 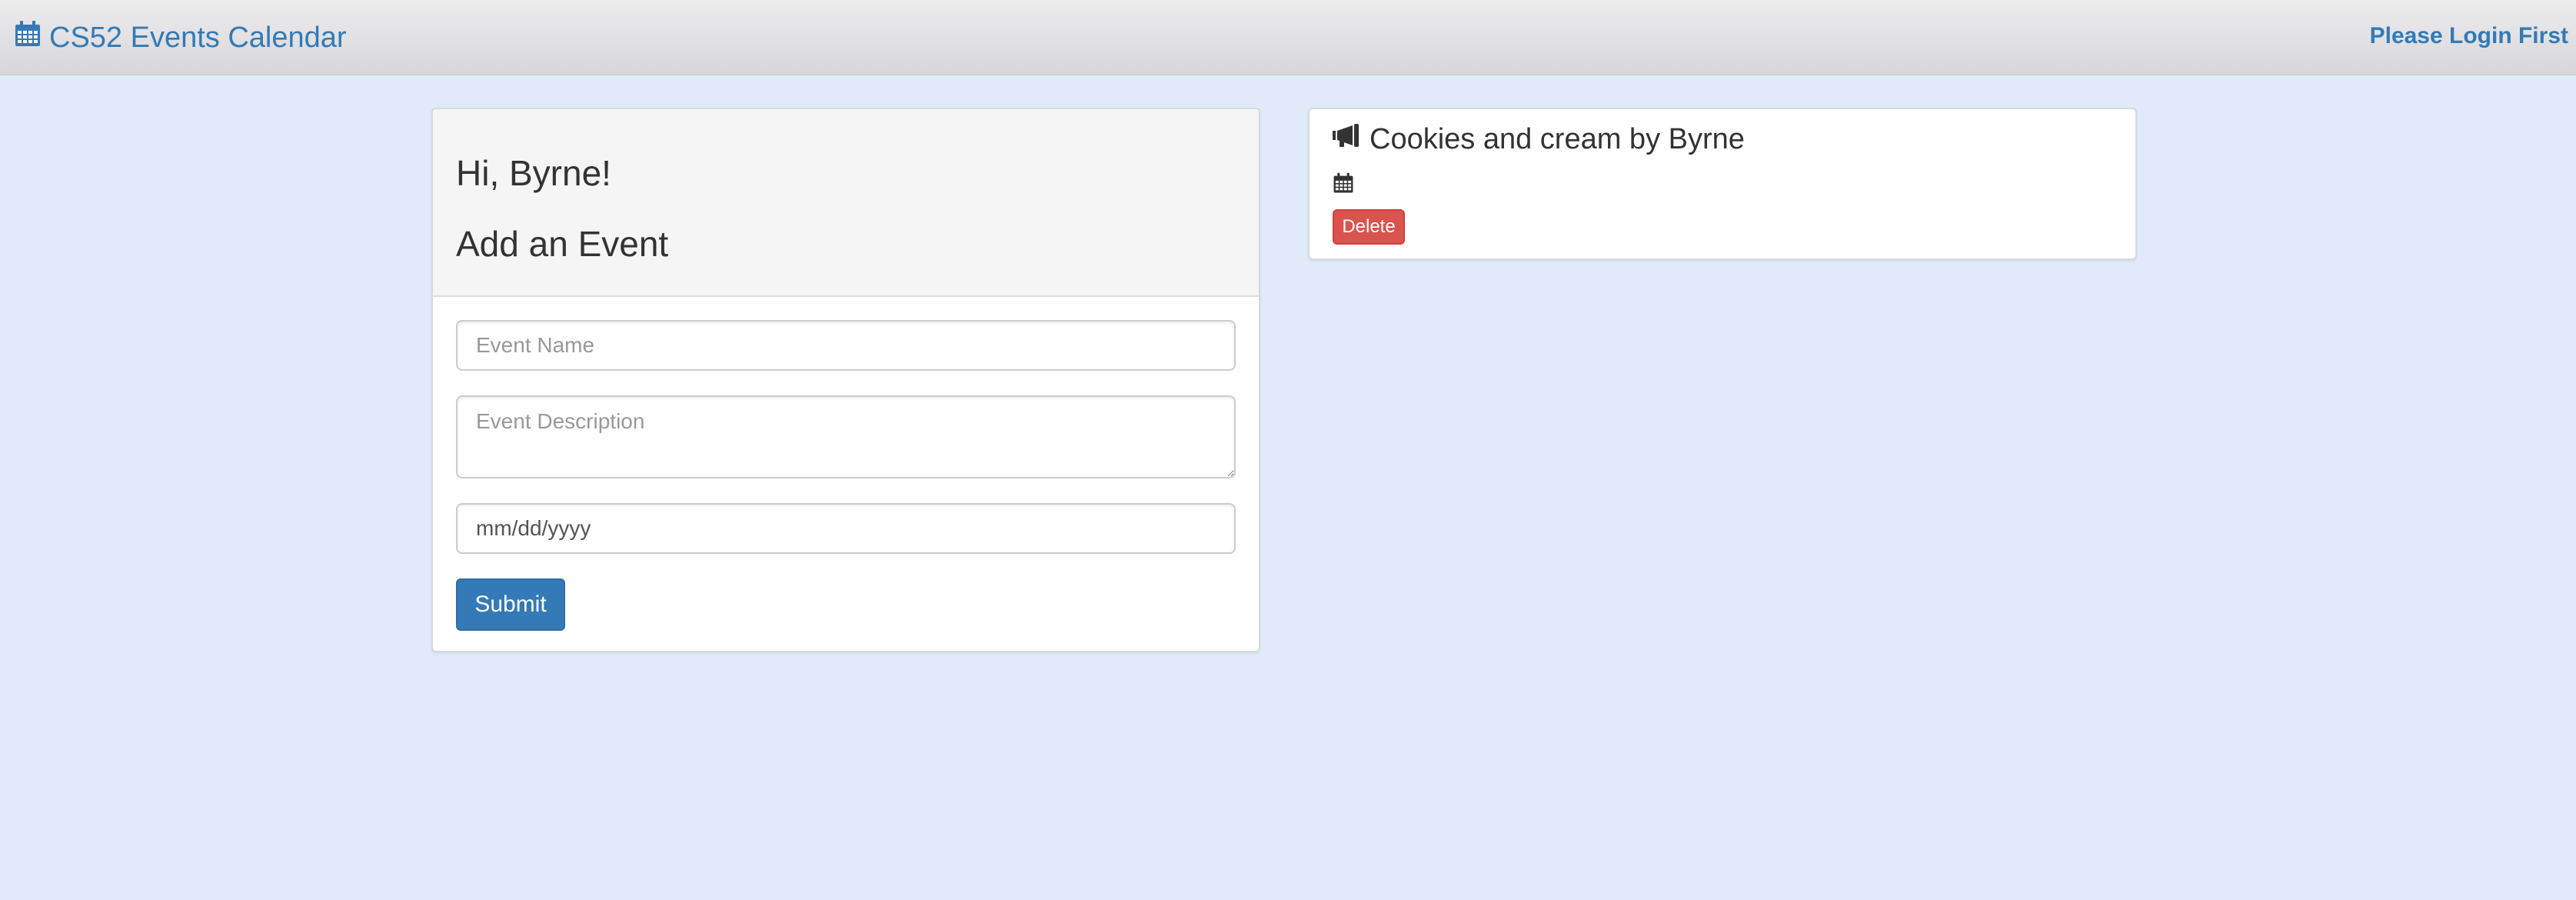 What do you see at coordinates (1369, 227) in the screenshot?
I see `delete-button: Delete` at bounding box center [1369, 227].